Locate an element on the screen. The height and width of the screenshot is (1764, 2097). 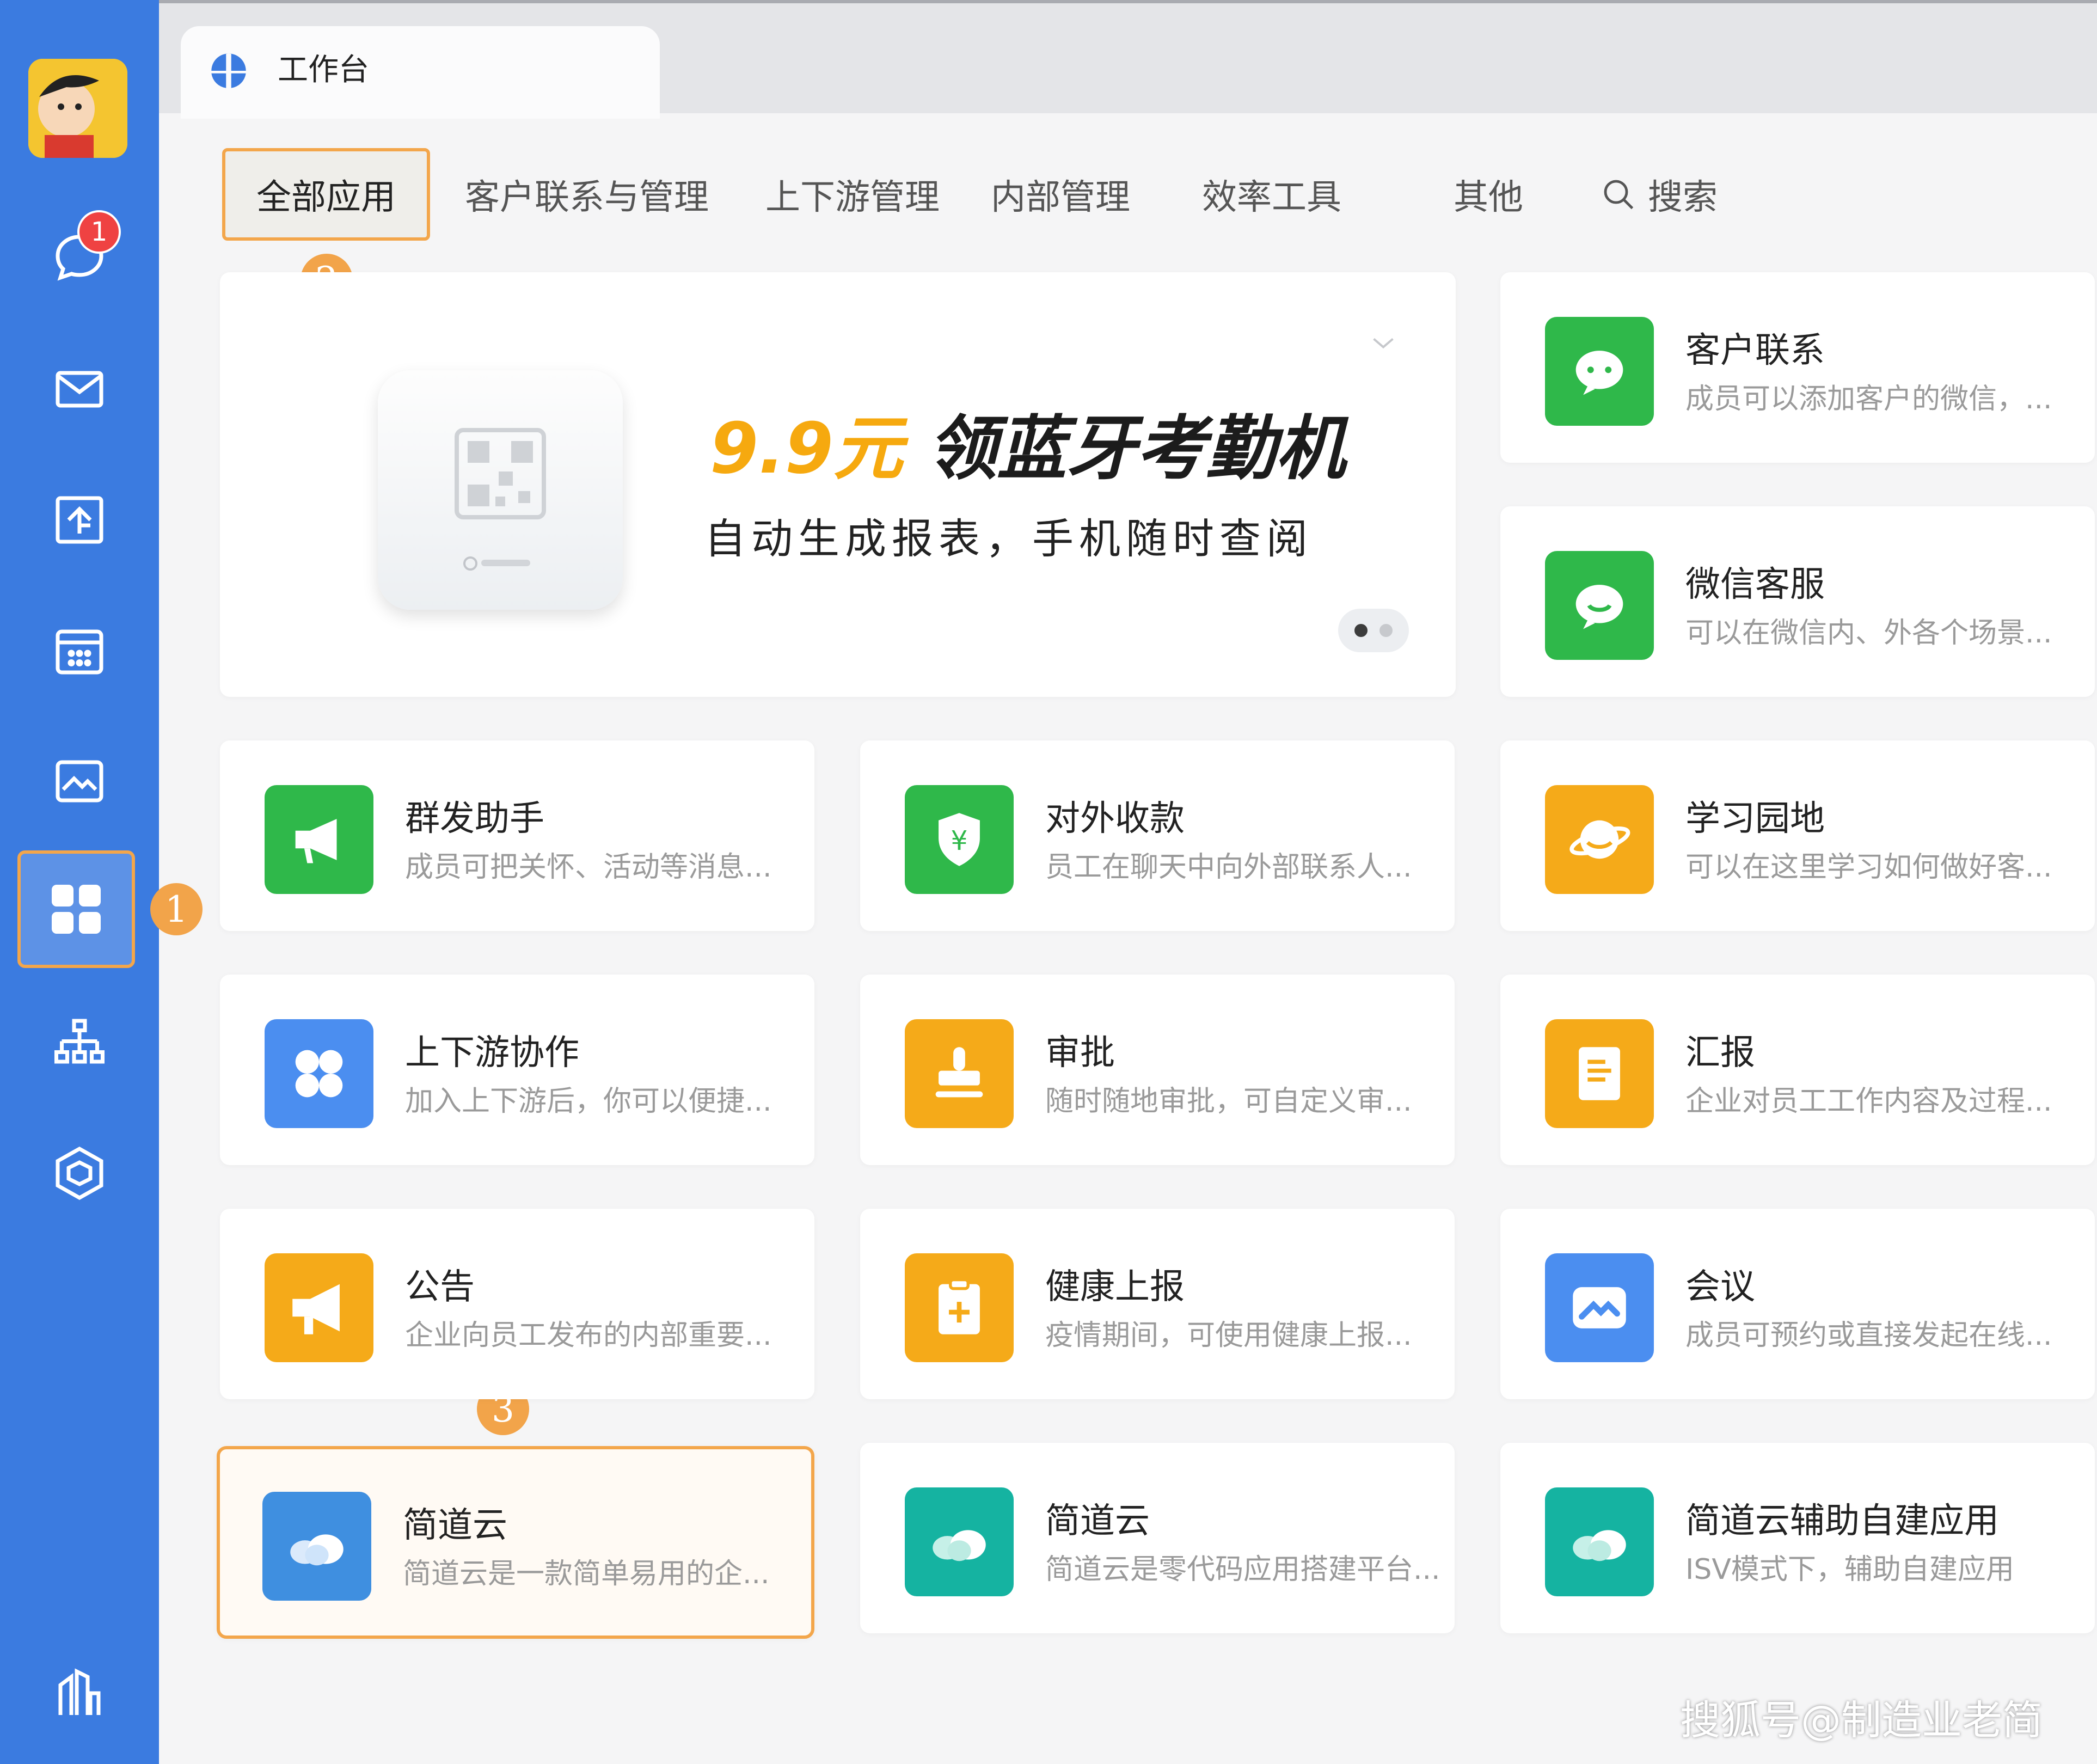
watermark: 搜狐号@制造业老简 is located at coordinates (1861, 1720).